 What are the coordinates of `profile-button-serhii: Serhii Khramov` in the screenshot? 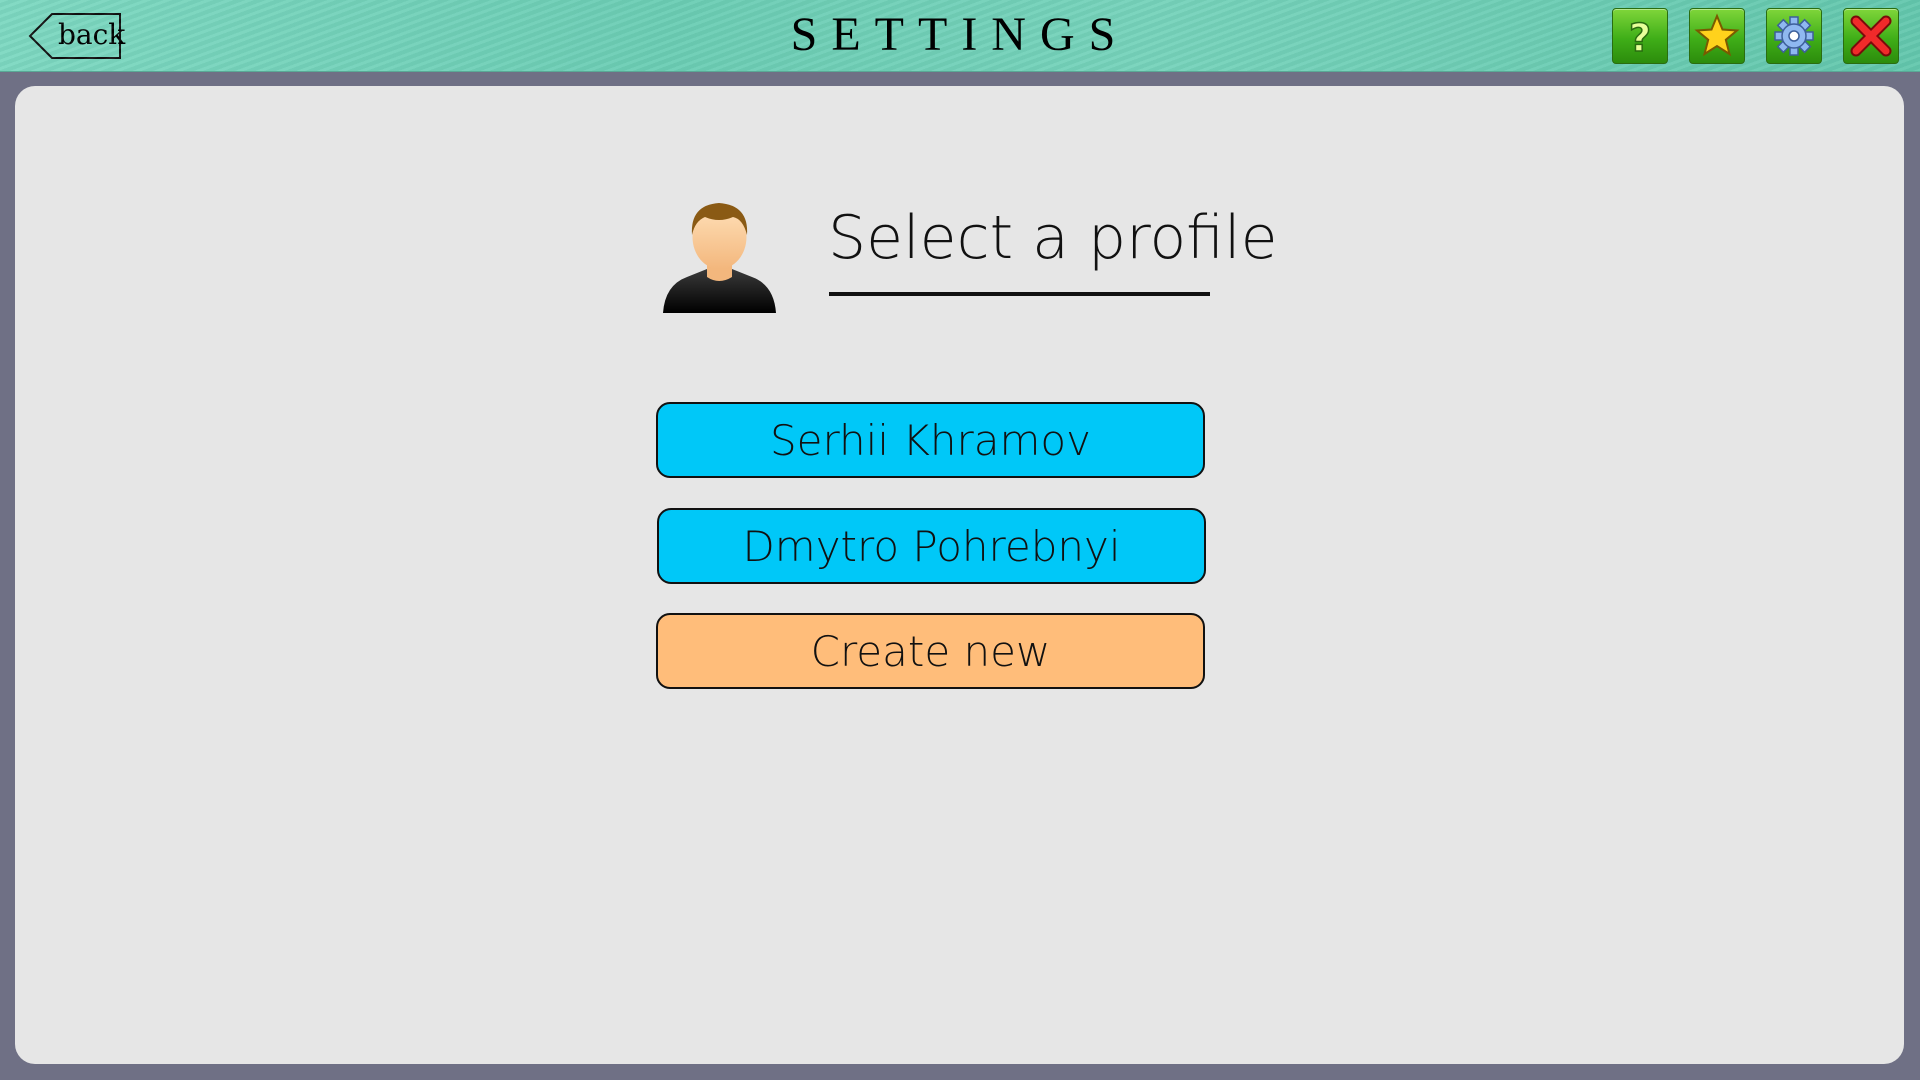 It's located at (930, 440).